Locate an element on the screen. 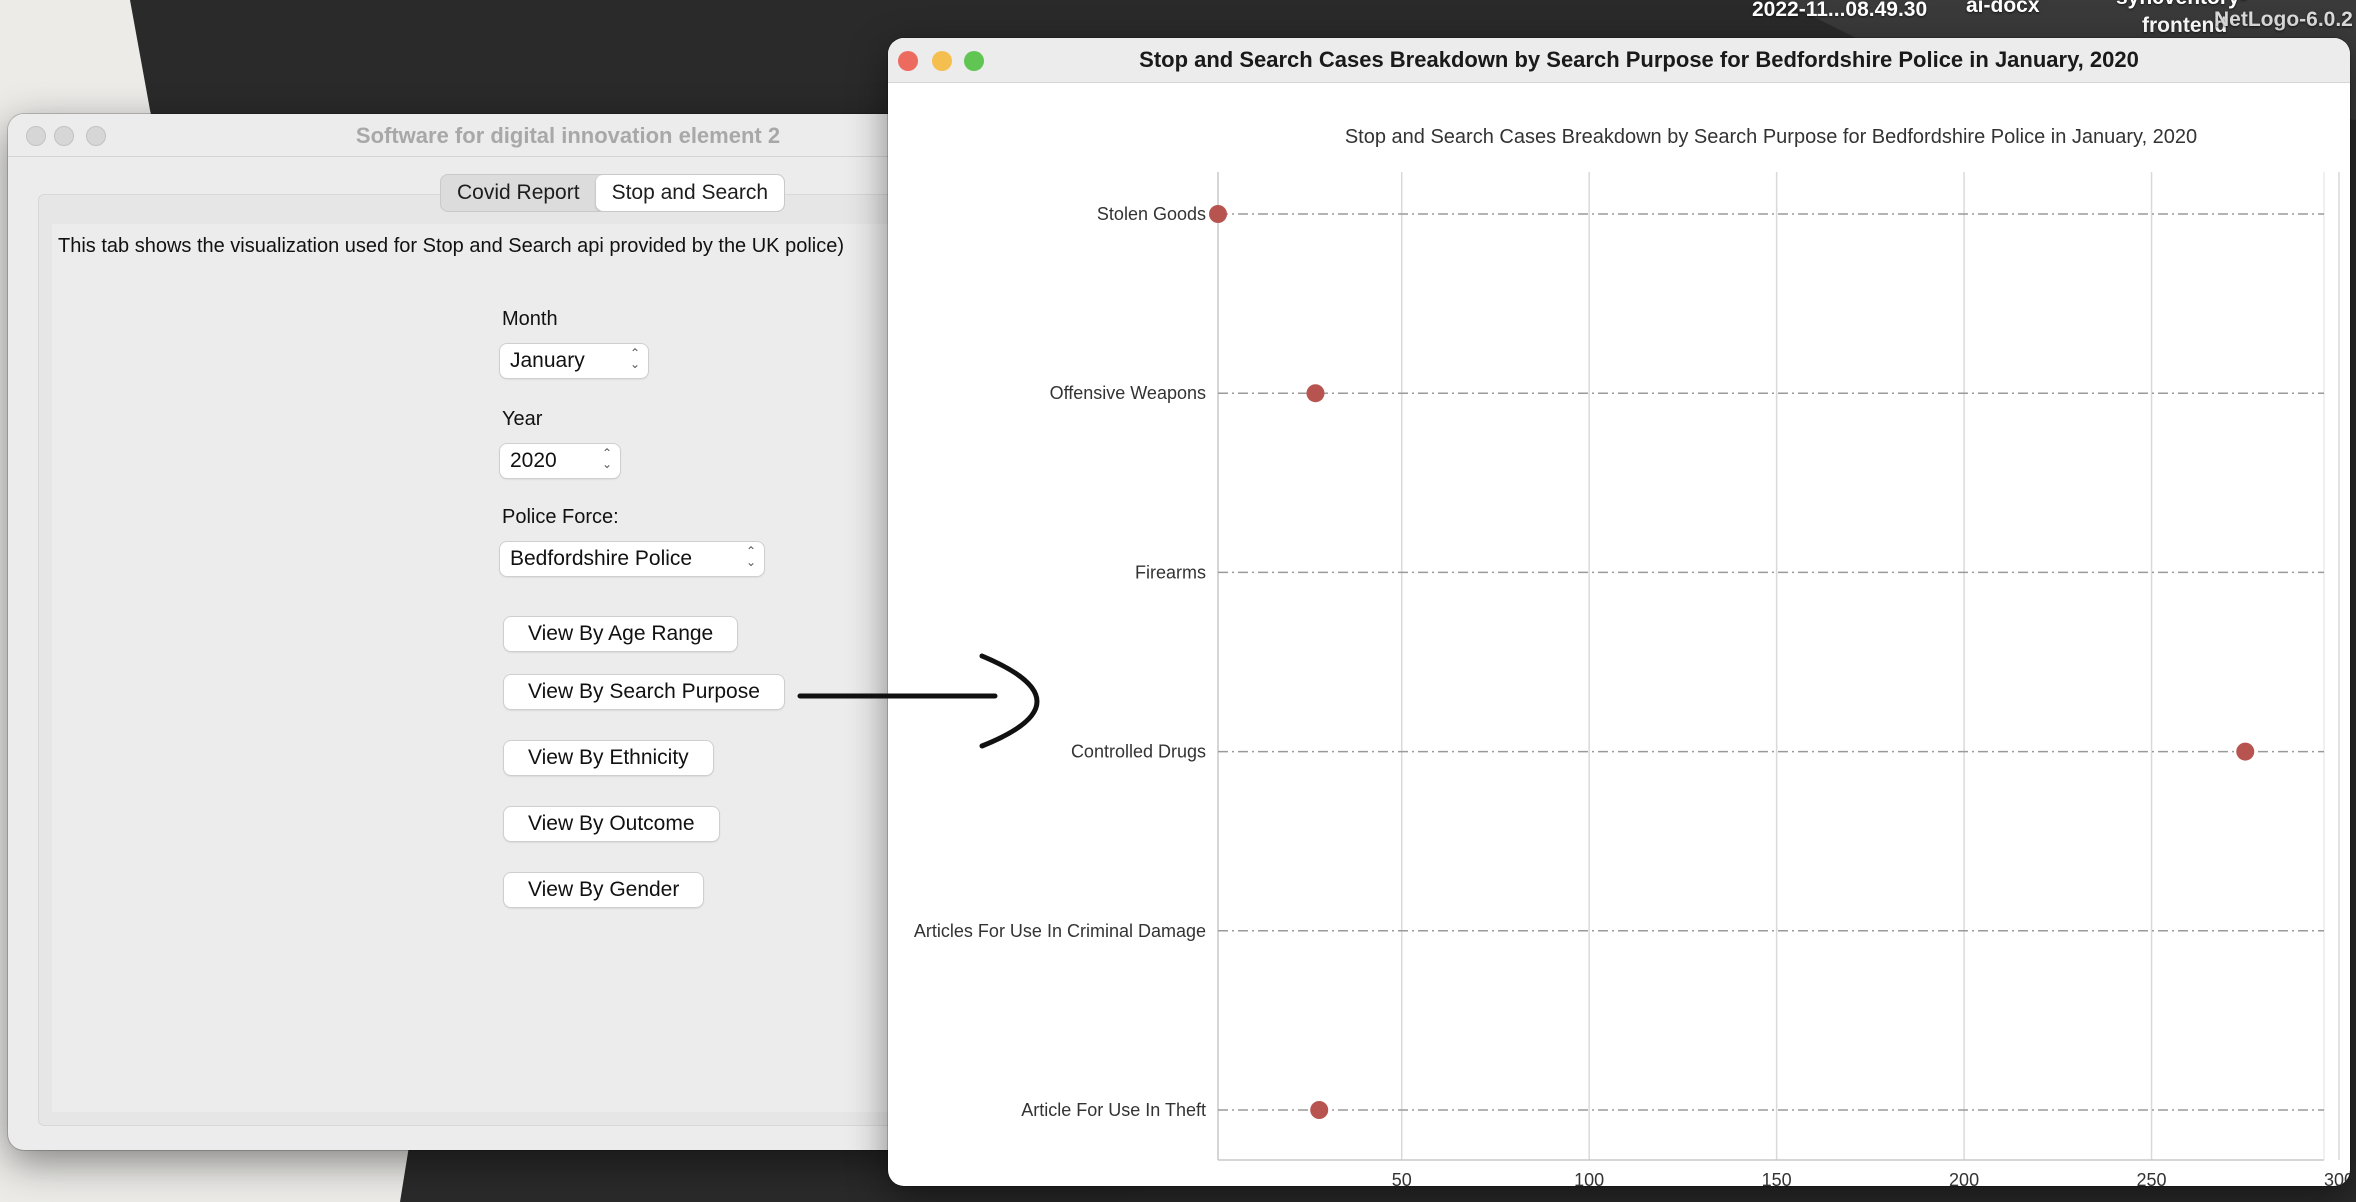 The image size is (2356, 1202). month-select: January ⌃ ⌄ is located at coordinates (574, 361).